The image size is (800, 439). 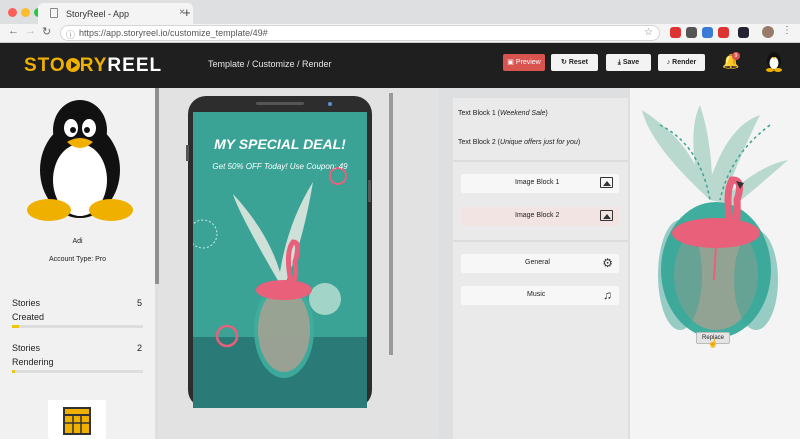 What do you see at coordinates (77, 326) in the screenshot?
I see `stories-created-progress` at bounding box center [77, 326].